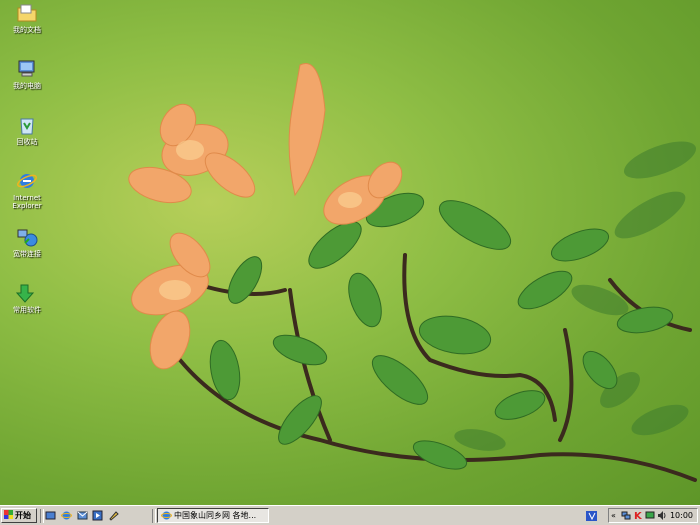 The image size is (700, 525). What do you see at coordinates (8, 514) in the screenshot?
I see `windows-logo-icon` at bounding box center [8, 514].